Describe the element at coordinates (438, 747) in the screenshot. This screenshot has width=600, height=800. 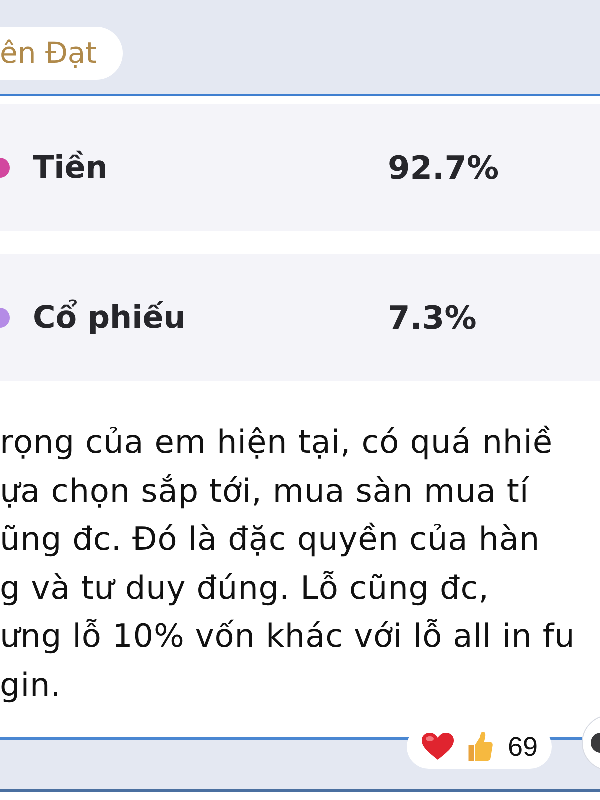
I see `heart-icon` at that location.